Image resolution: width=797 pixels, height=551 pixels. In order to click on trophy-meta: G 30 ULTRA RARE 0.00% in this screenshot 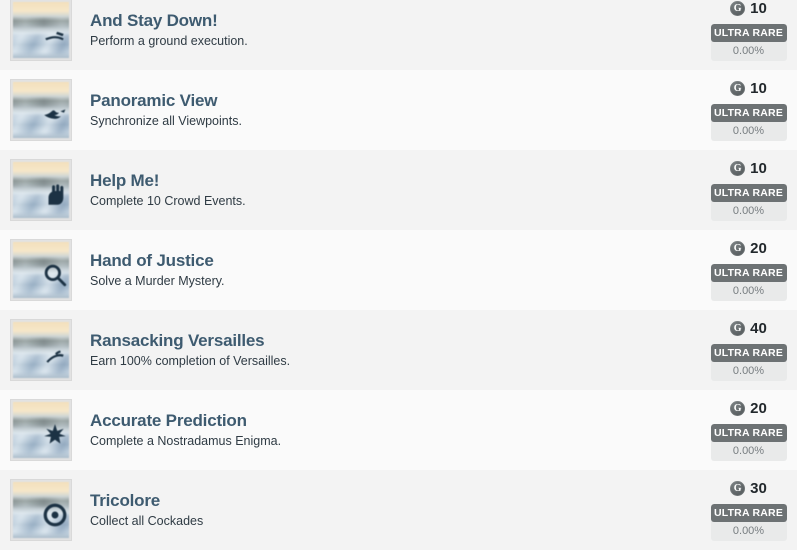, I will do `click(751, 510)`.